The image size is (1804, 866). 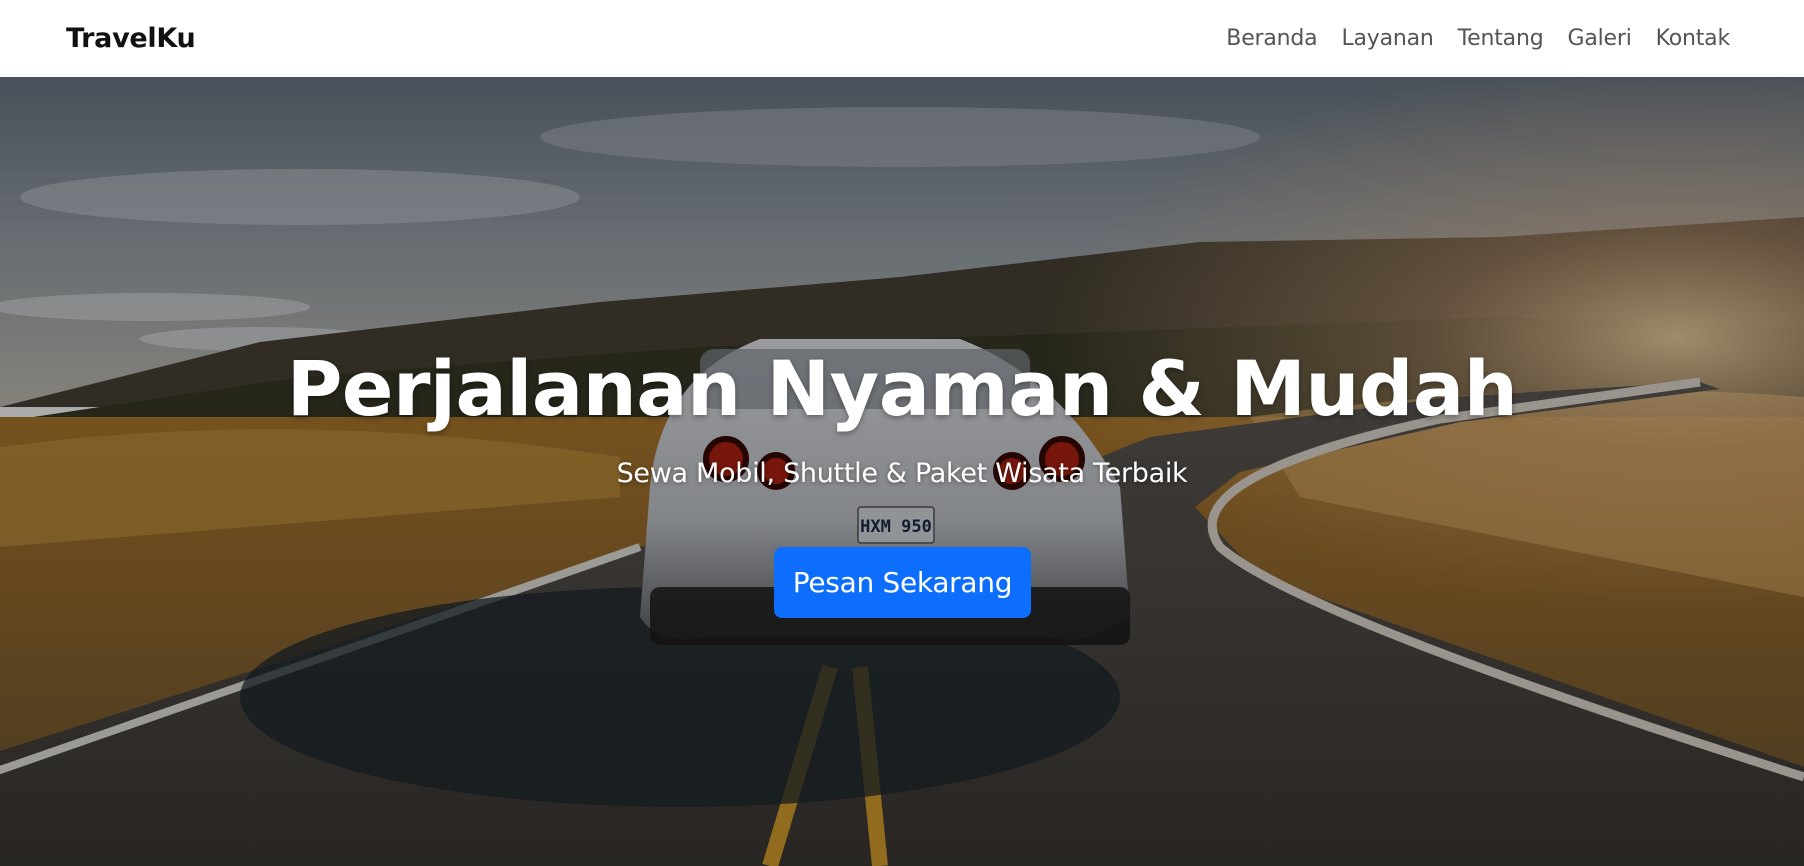 I want to click on nav-link-tentang: Tentang, so click(x=1501, y=38).